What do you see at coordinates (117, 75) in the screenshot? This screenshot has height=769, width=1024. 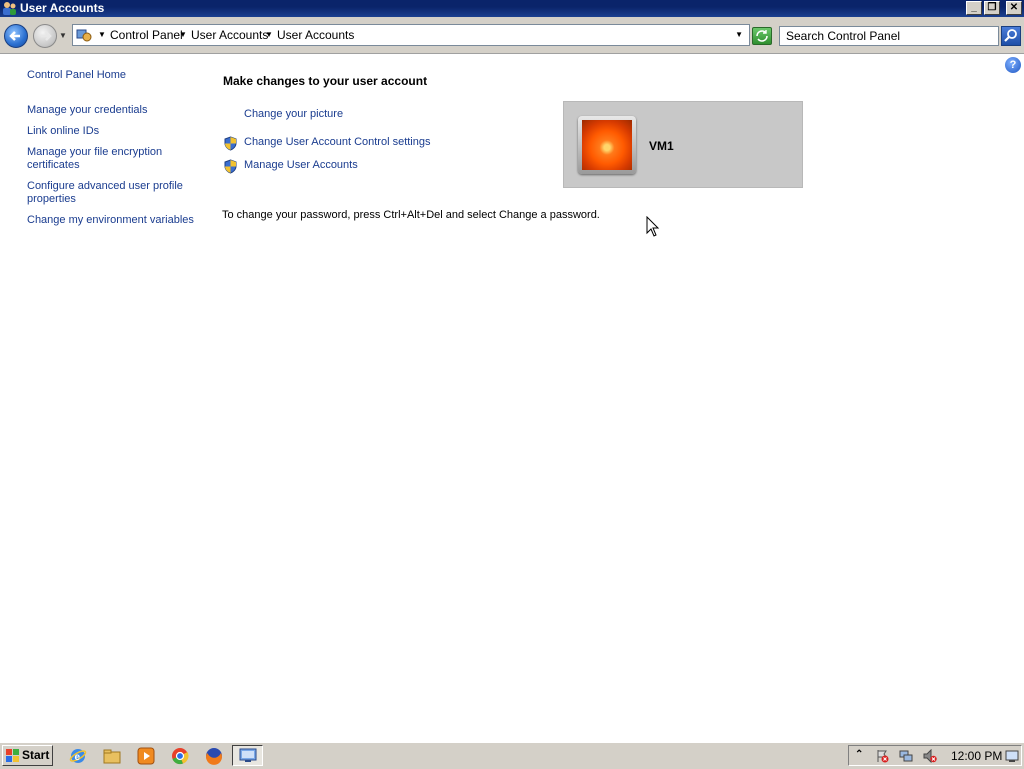 I see `control-panel-home-link: Control Panel Home` at bounding box center [117, 75].